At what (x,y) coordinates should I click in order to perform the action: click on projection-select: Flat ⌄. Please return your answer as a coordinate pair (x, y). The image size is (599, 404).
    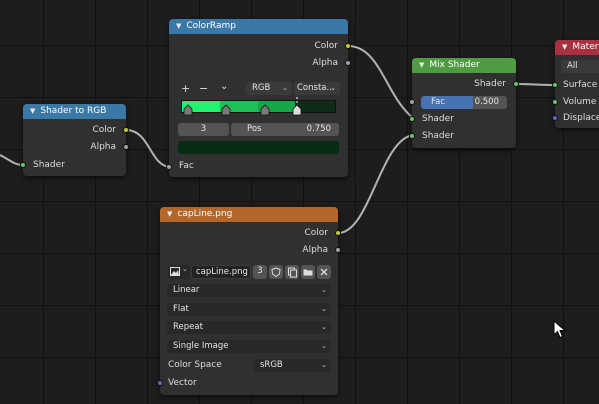
    Looking at the image, I should click on (249, 309).